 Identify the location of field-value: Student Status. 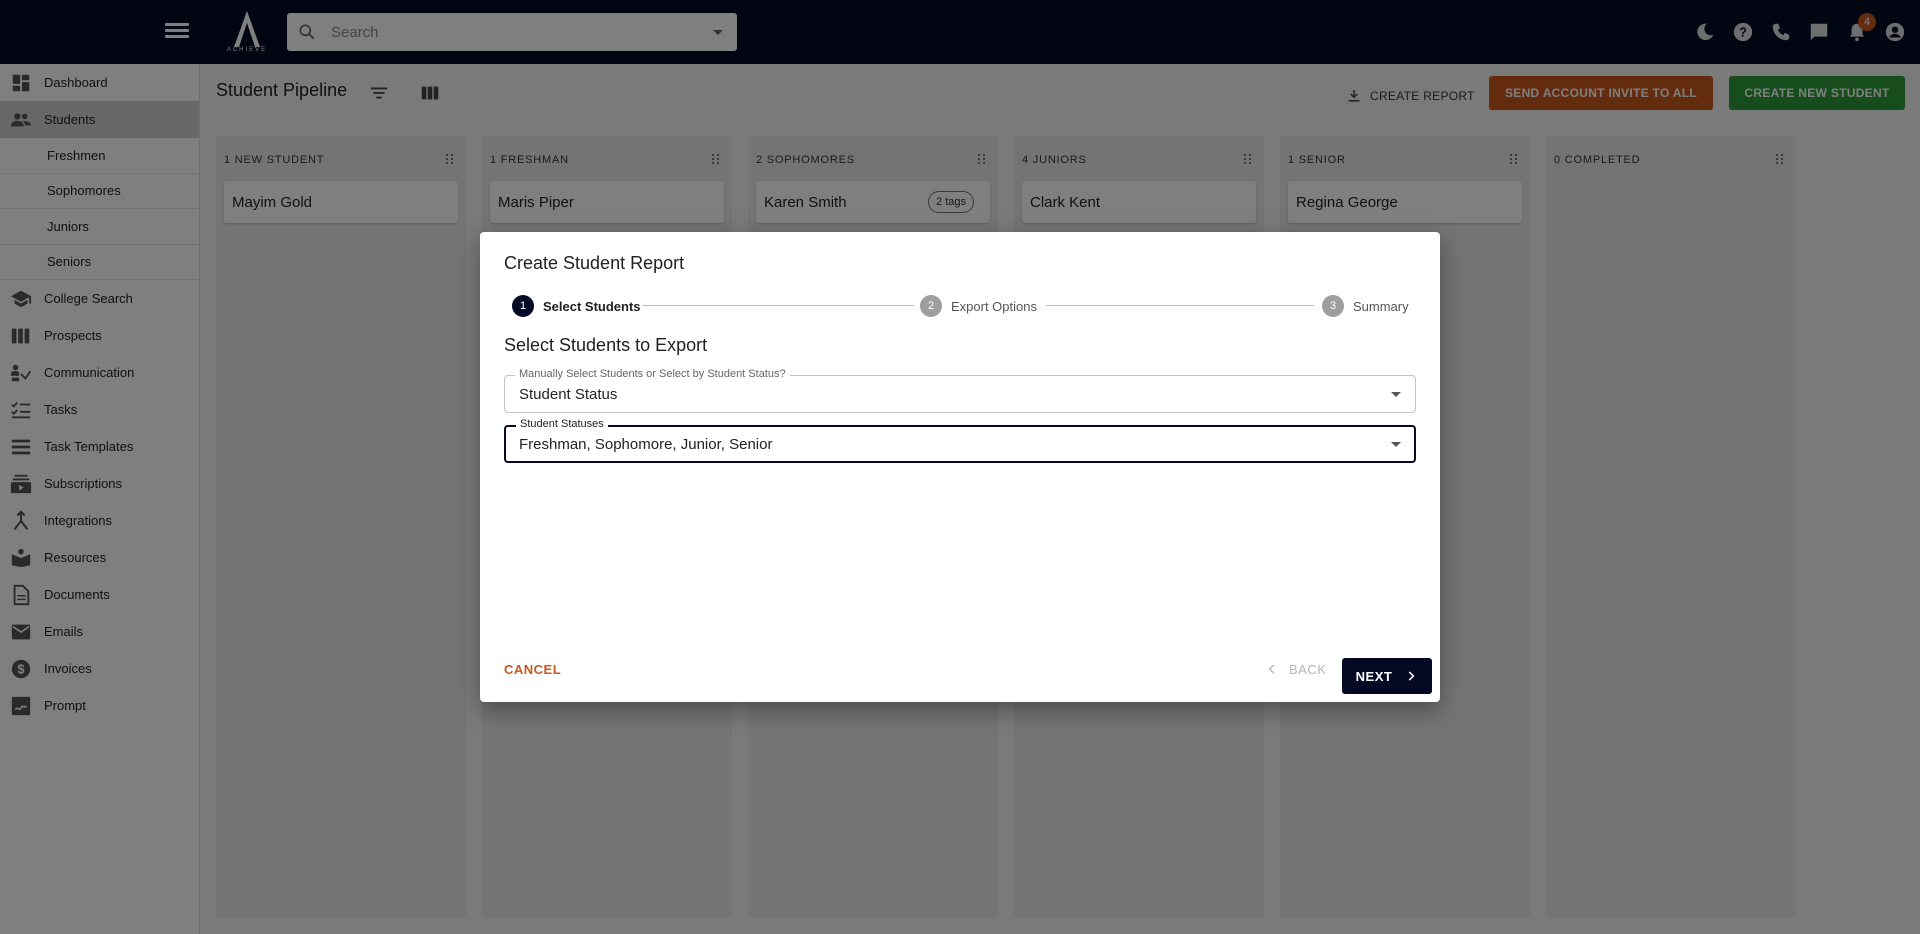
(568, 394).